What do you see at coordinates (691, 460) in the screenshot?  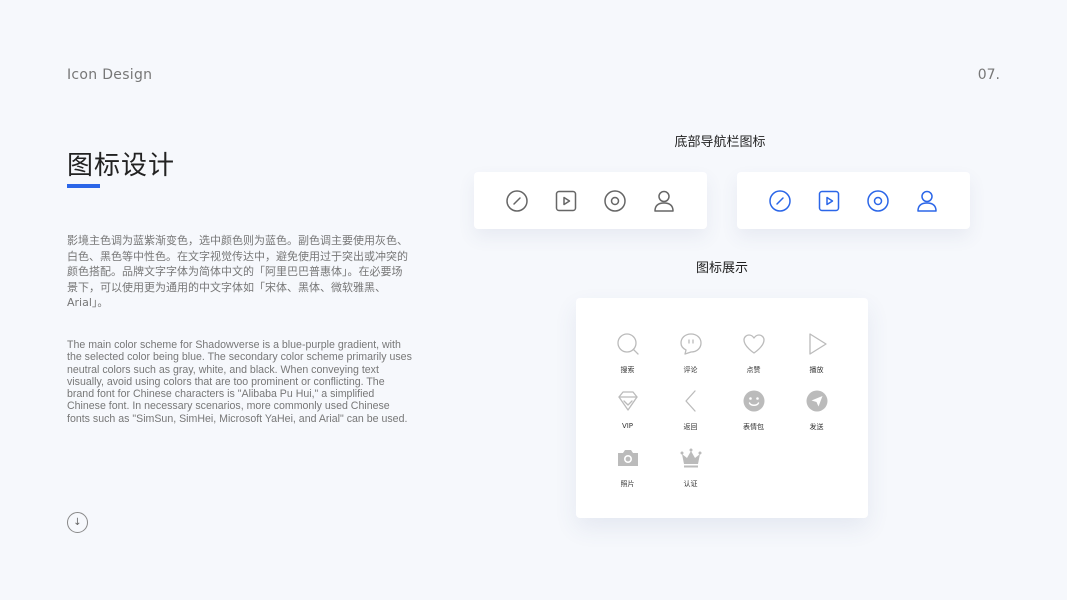 I see `crown-icon` at bounding box center [691, 460].